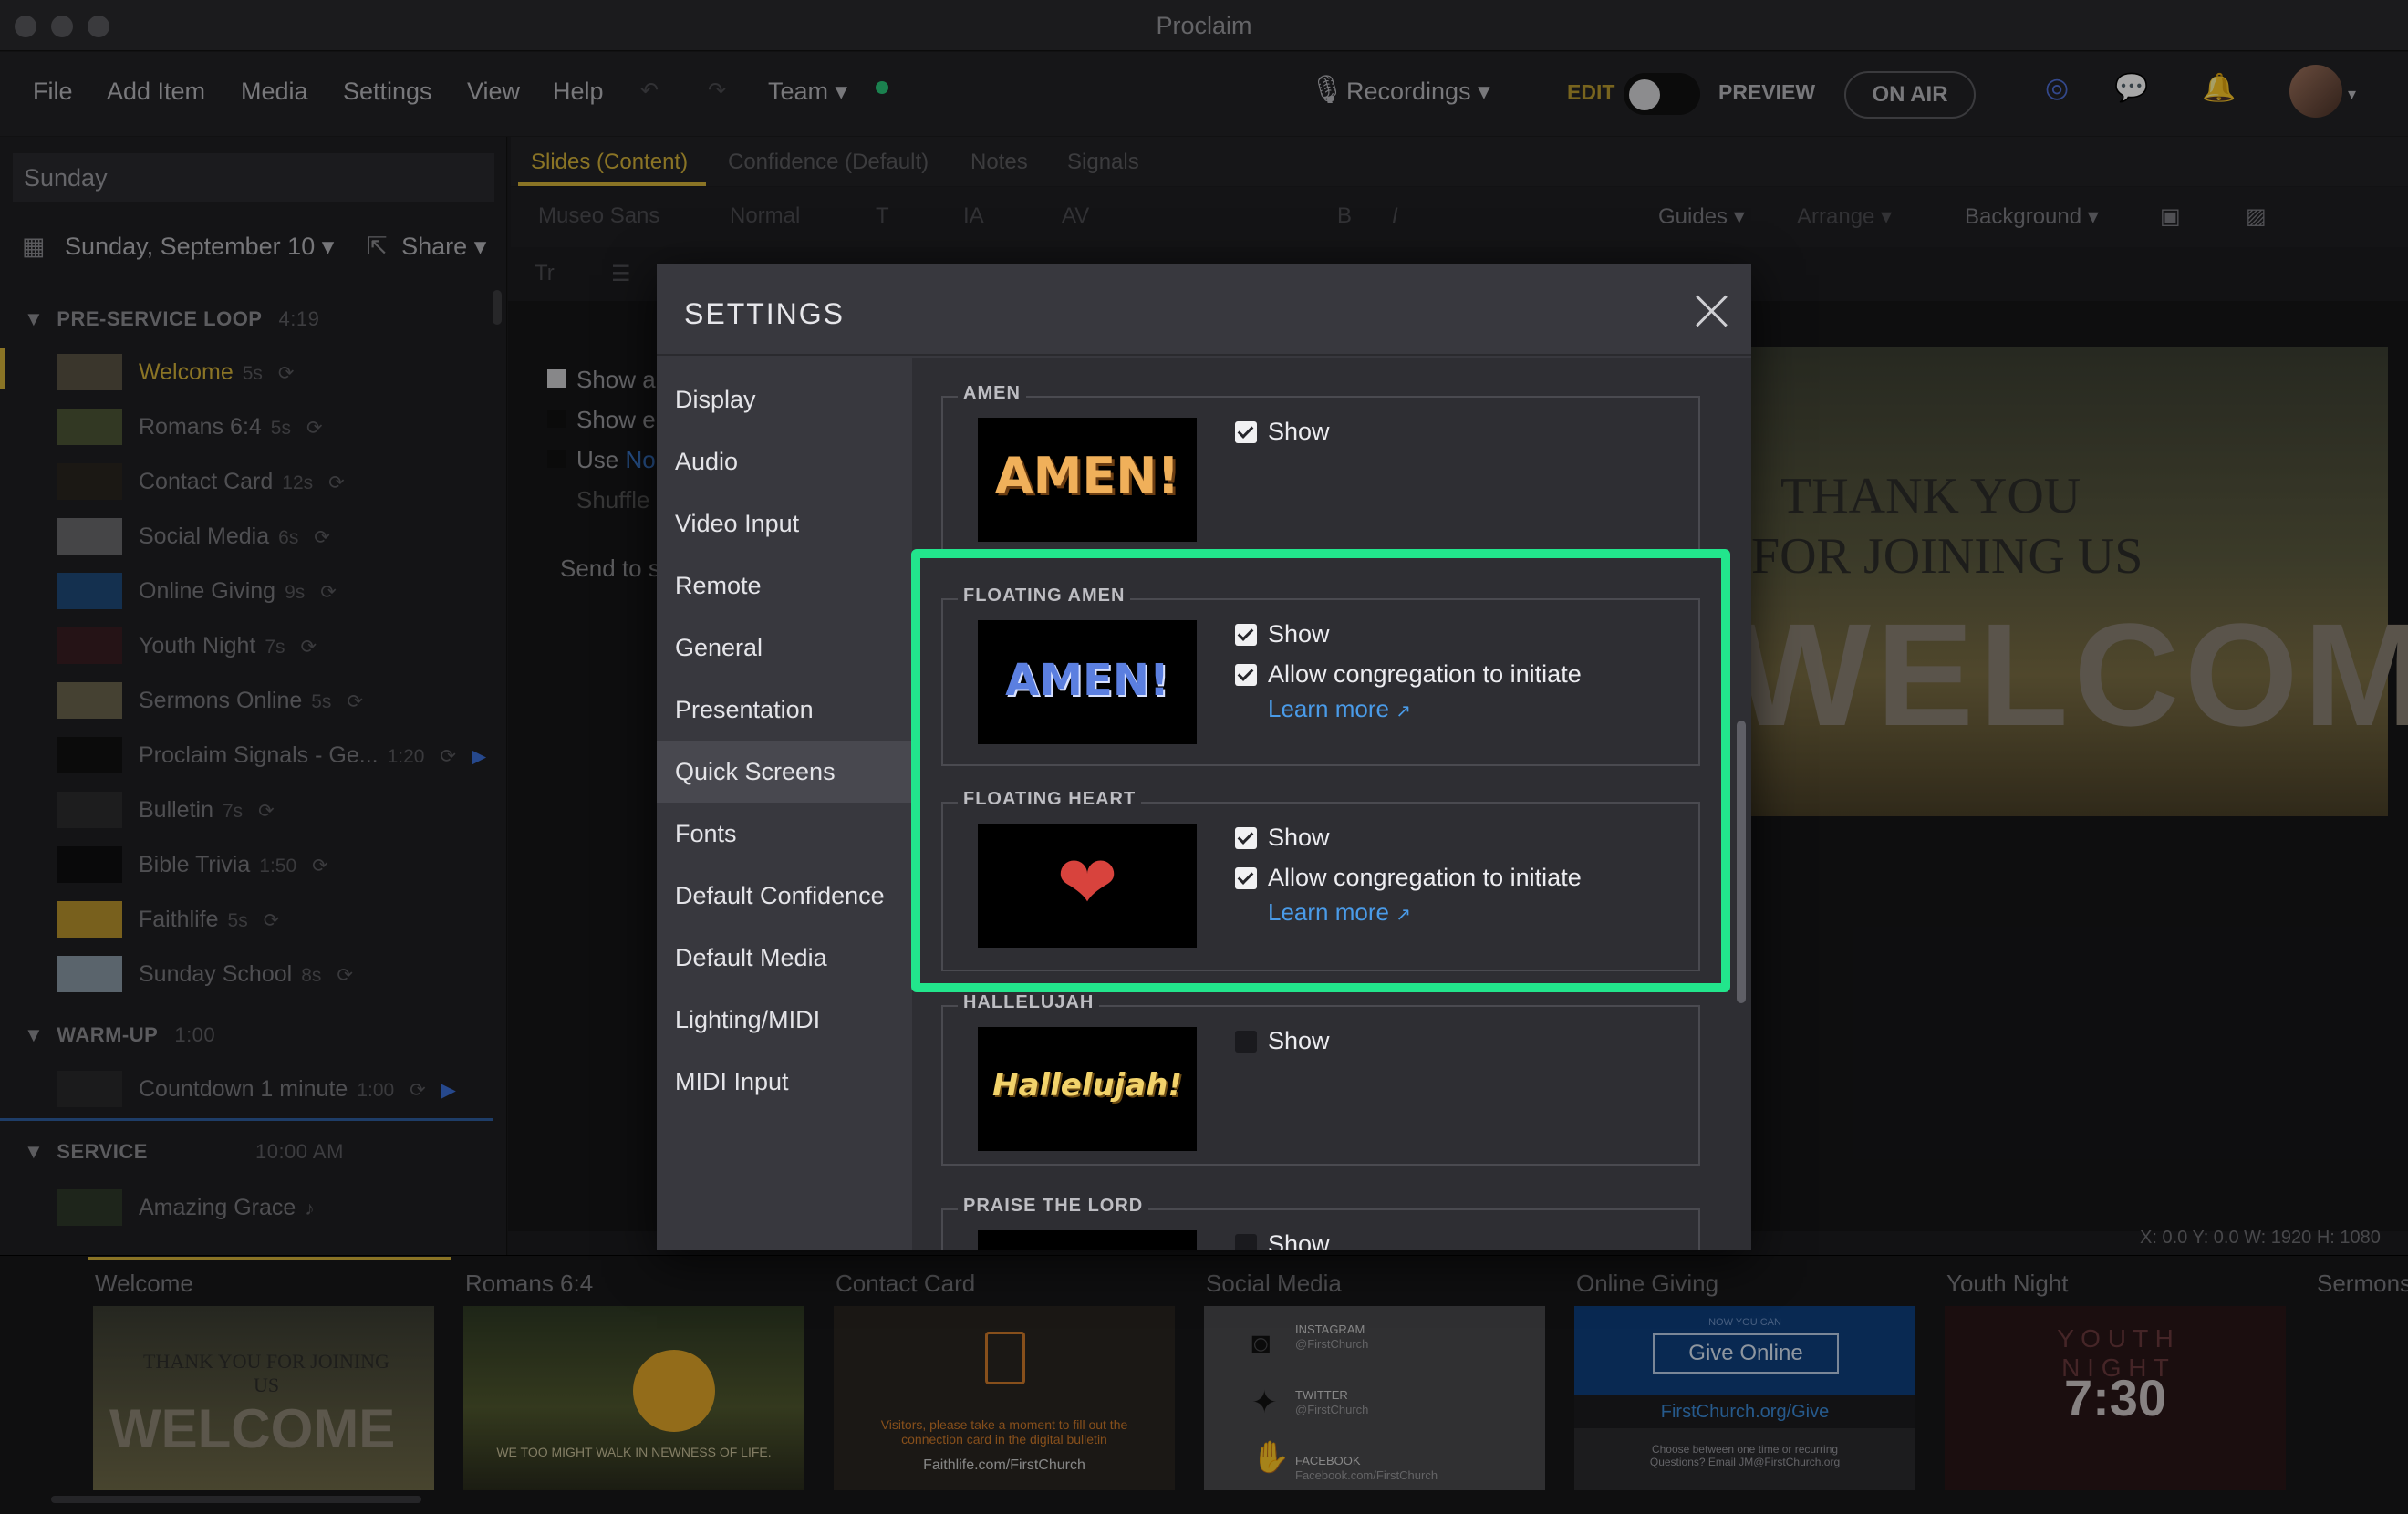 This screenshot has width=2408, height=1514. What do you see at coordinates (1320, 770) in the screenshot?
I see `highlight-box` at bounding box center [1320, 770].